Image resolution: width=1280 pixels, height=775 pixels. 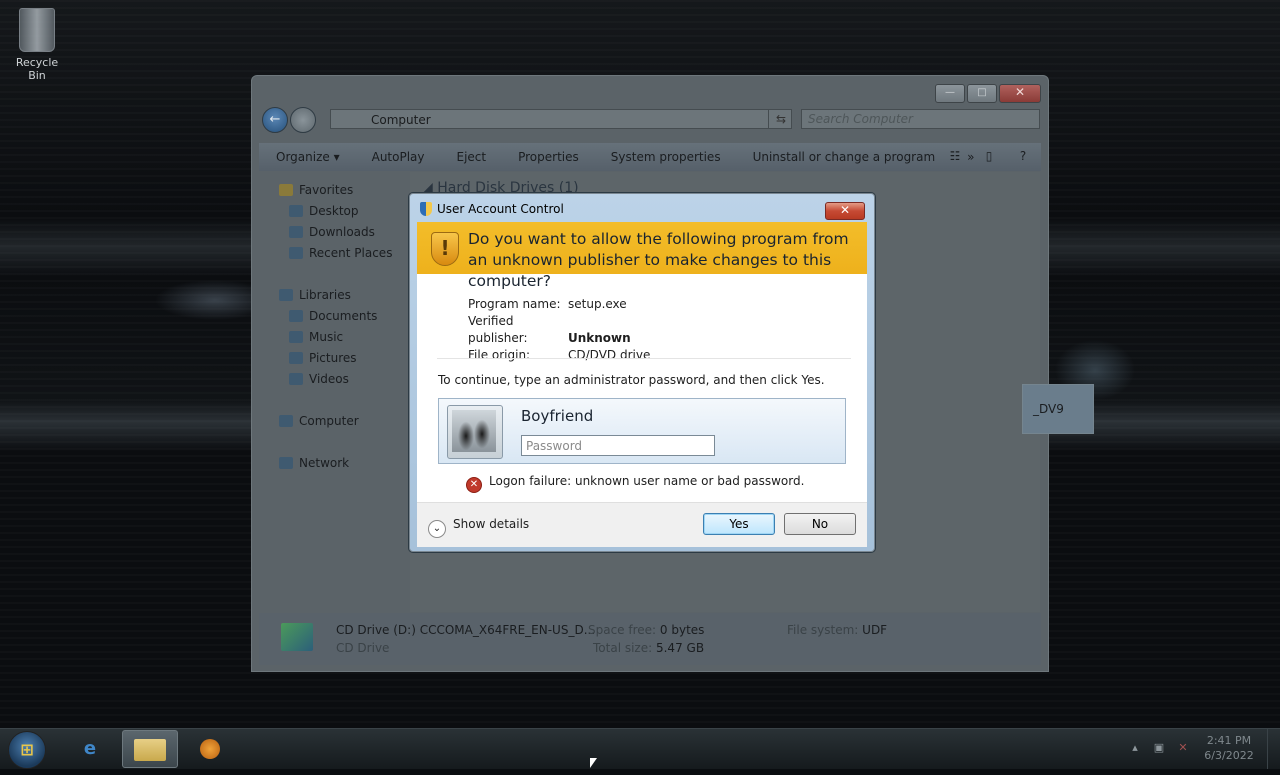 What do you see at coordinates (296, 379) in the screenshot?
I see `videos-icon` at bounding box center [296, 379].